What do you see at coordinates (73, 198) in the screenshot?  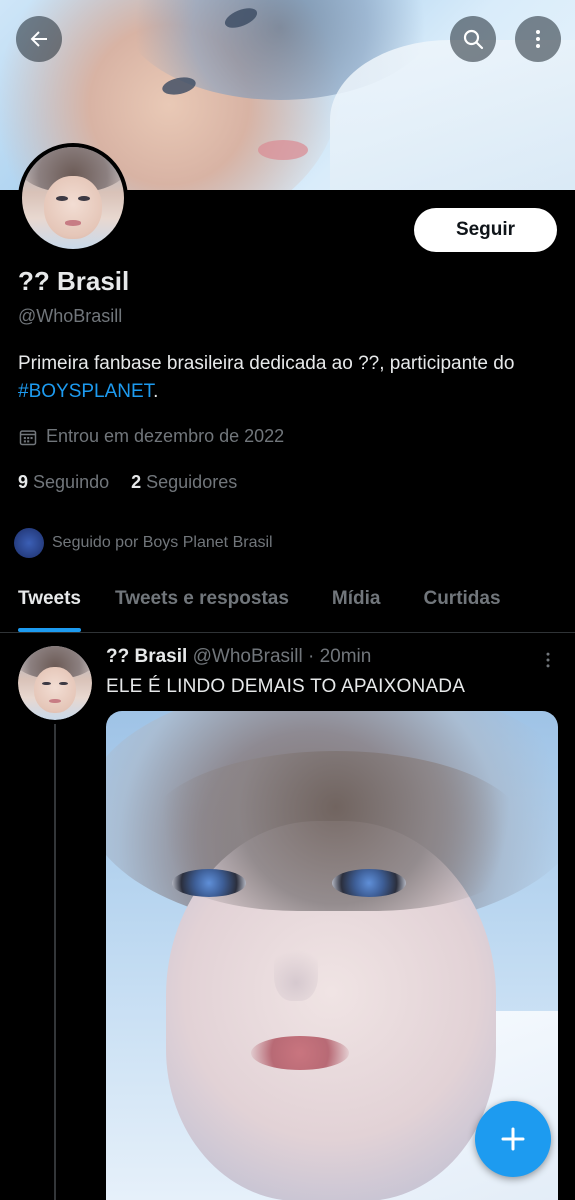 I see `profile-avatar` at bounding box center [73, 198].